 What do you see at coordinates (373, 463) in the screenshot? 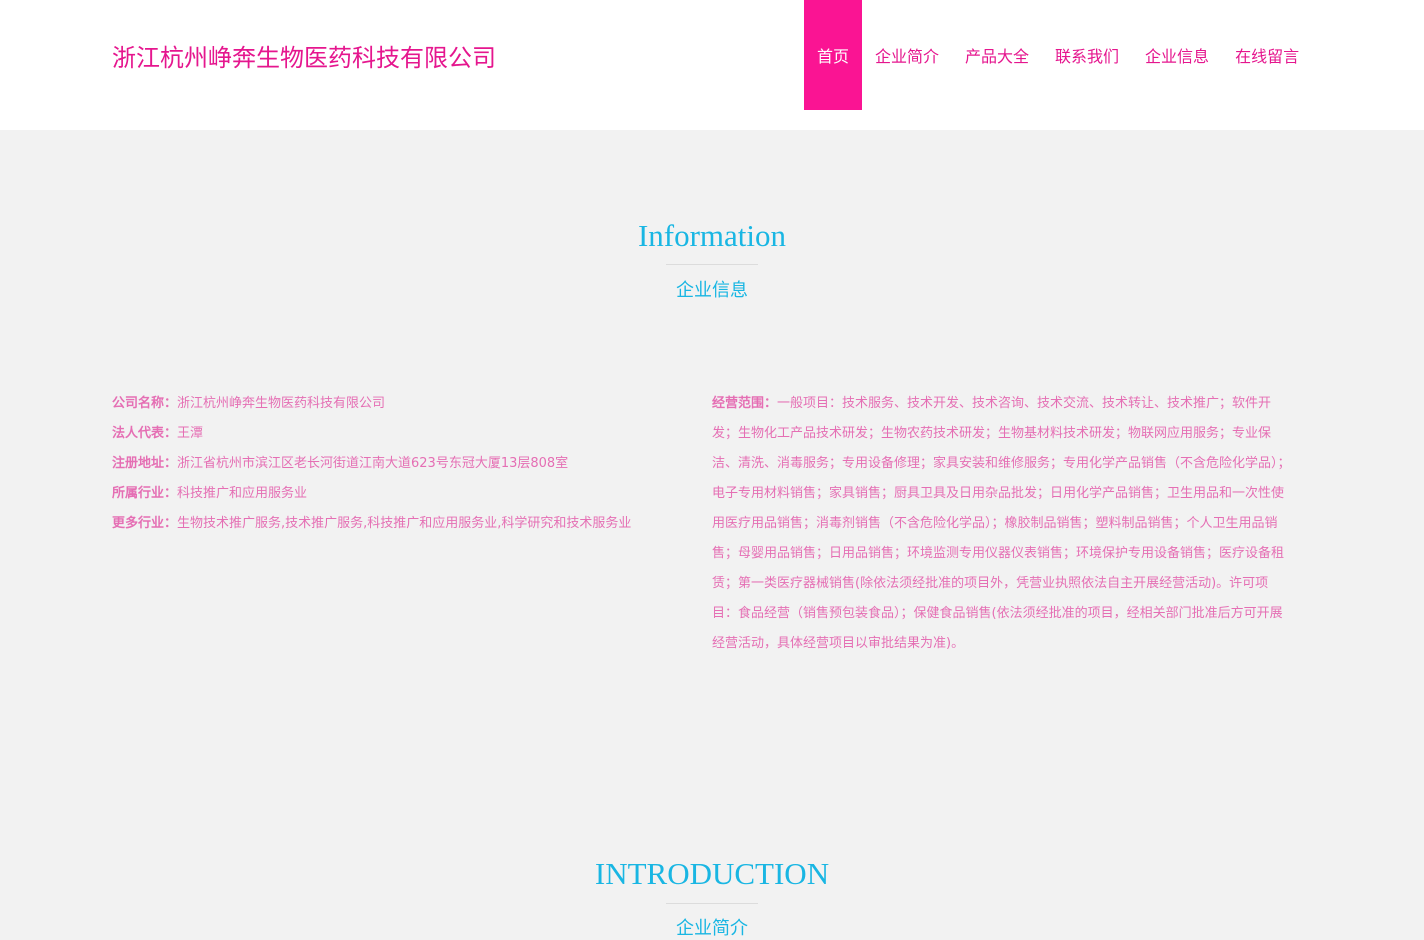
I see `address-value: 浙江省杭州市滨江区老长河街道江南大道623号东冠大厦13层808室` at bounding box center [373, 463].